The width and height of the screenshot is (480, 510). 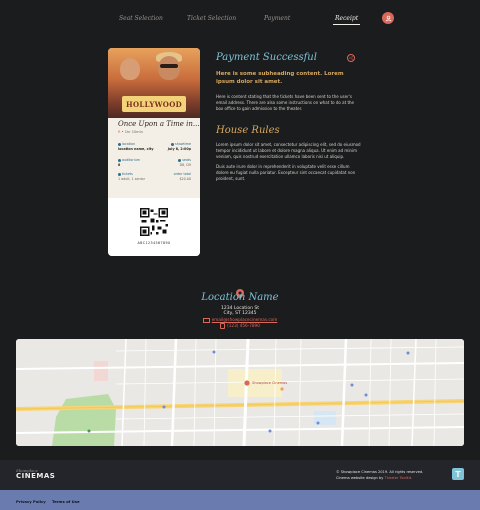 I want to click on tickets-info: tickets 1 adult, 1 senior, so click(x=131, y=176).